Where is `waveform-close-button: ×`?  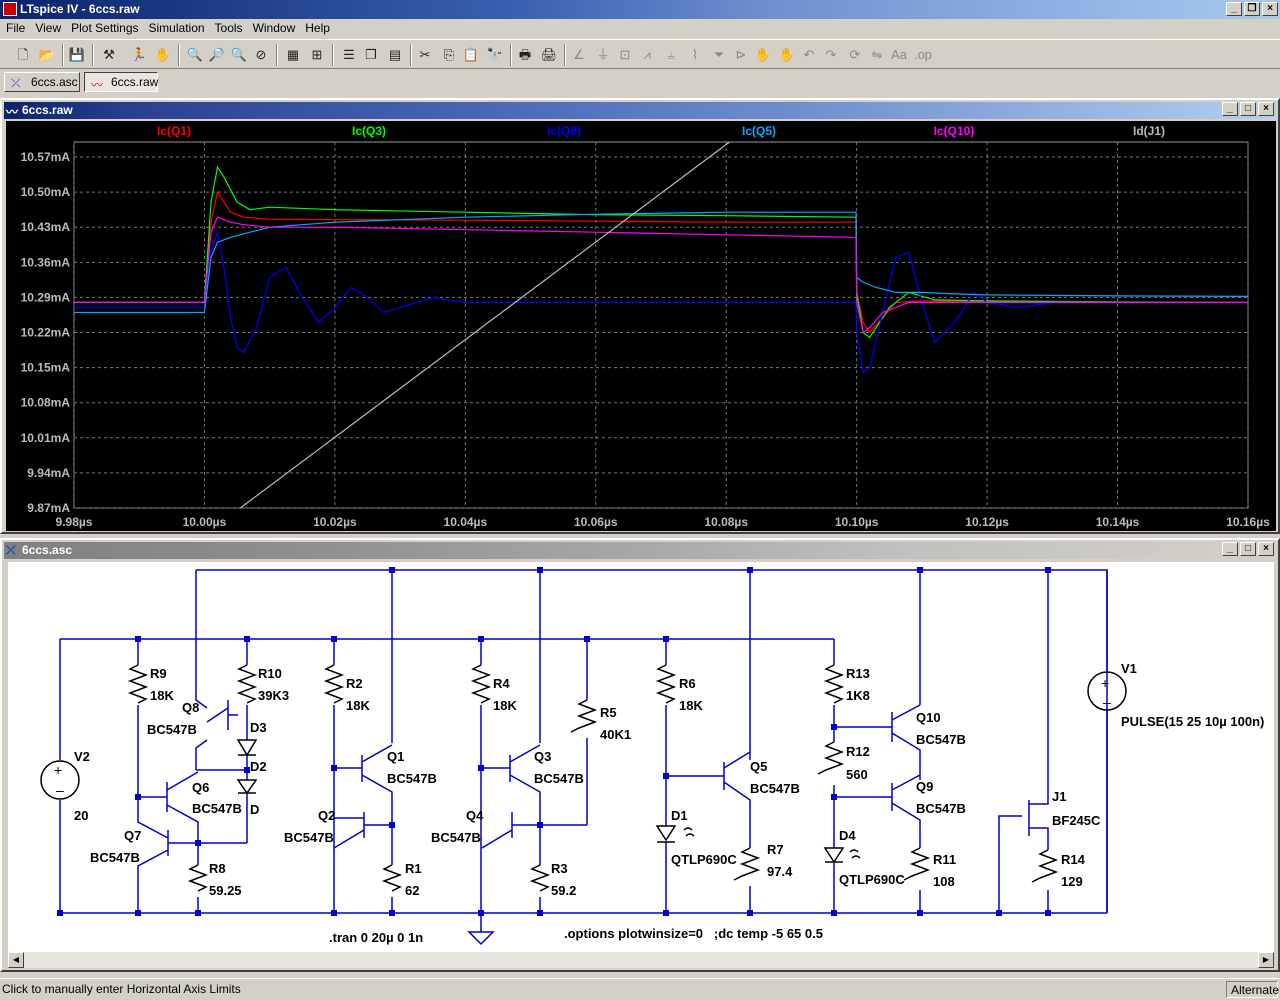
waveform-close-button: × is located at coordinates (1266, 109).